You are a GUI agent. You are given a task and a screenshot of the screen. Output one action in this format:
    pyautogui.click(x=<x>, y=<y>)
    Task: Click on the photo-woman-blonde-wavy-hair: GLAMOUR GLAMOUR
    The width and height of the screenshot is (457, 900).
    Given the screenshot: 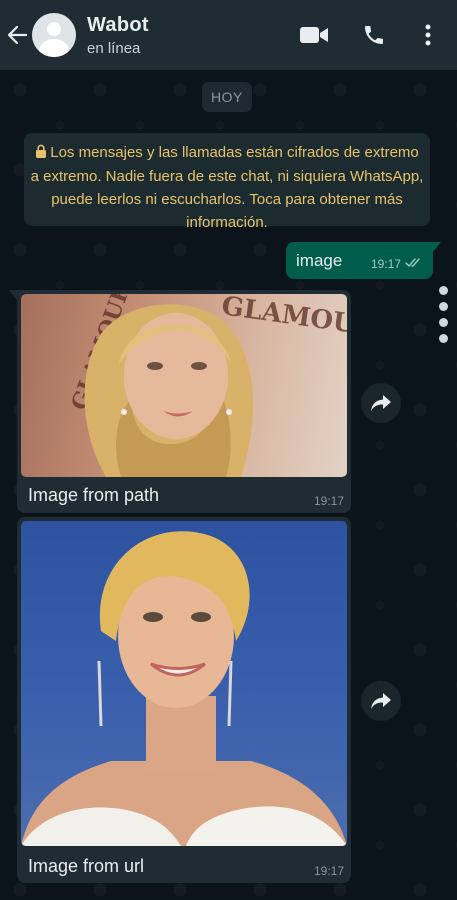 What is the action you would take?
    pyautogui.click(x=184, y=385)
    